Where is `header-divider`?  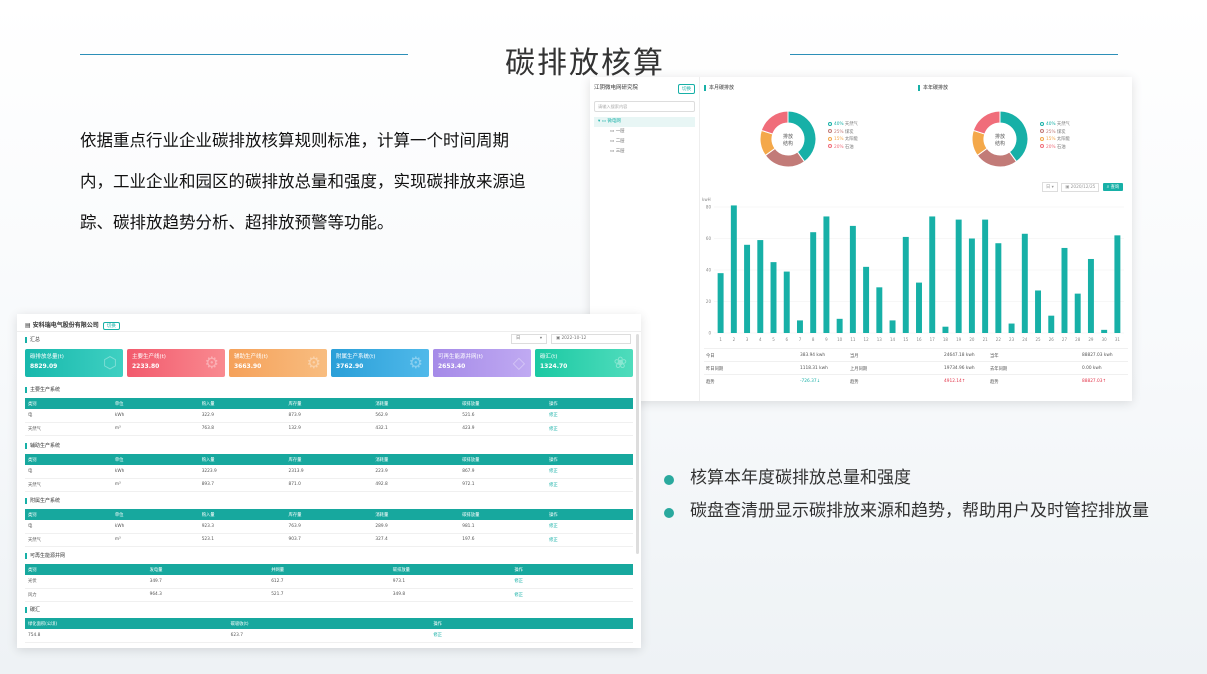
header-divider is located at coordinates (329, 331).